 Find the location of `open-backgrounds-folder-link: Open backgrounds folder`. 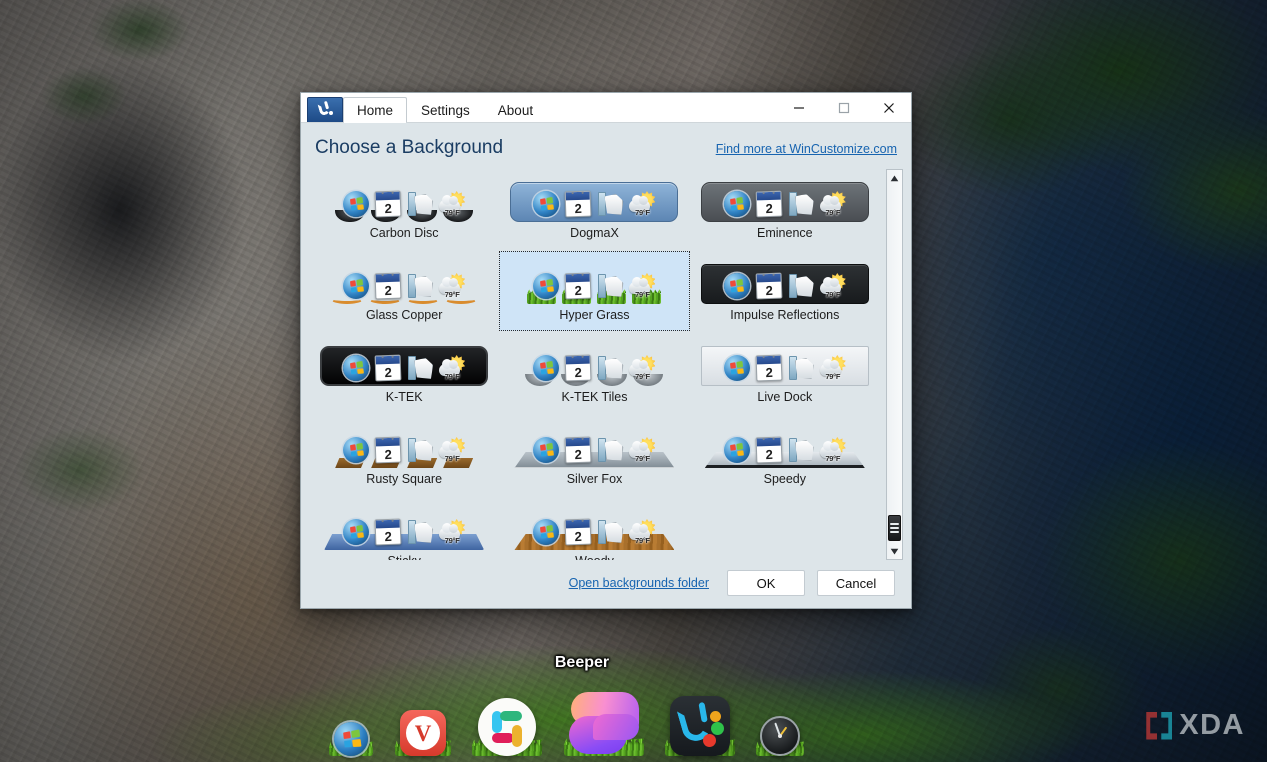

open-backgrounds-folder-link: Open backgrounds folder is located at coordinates (639, 583).